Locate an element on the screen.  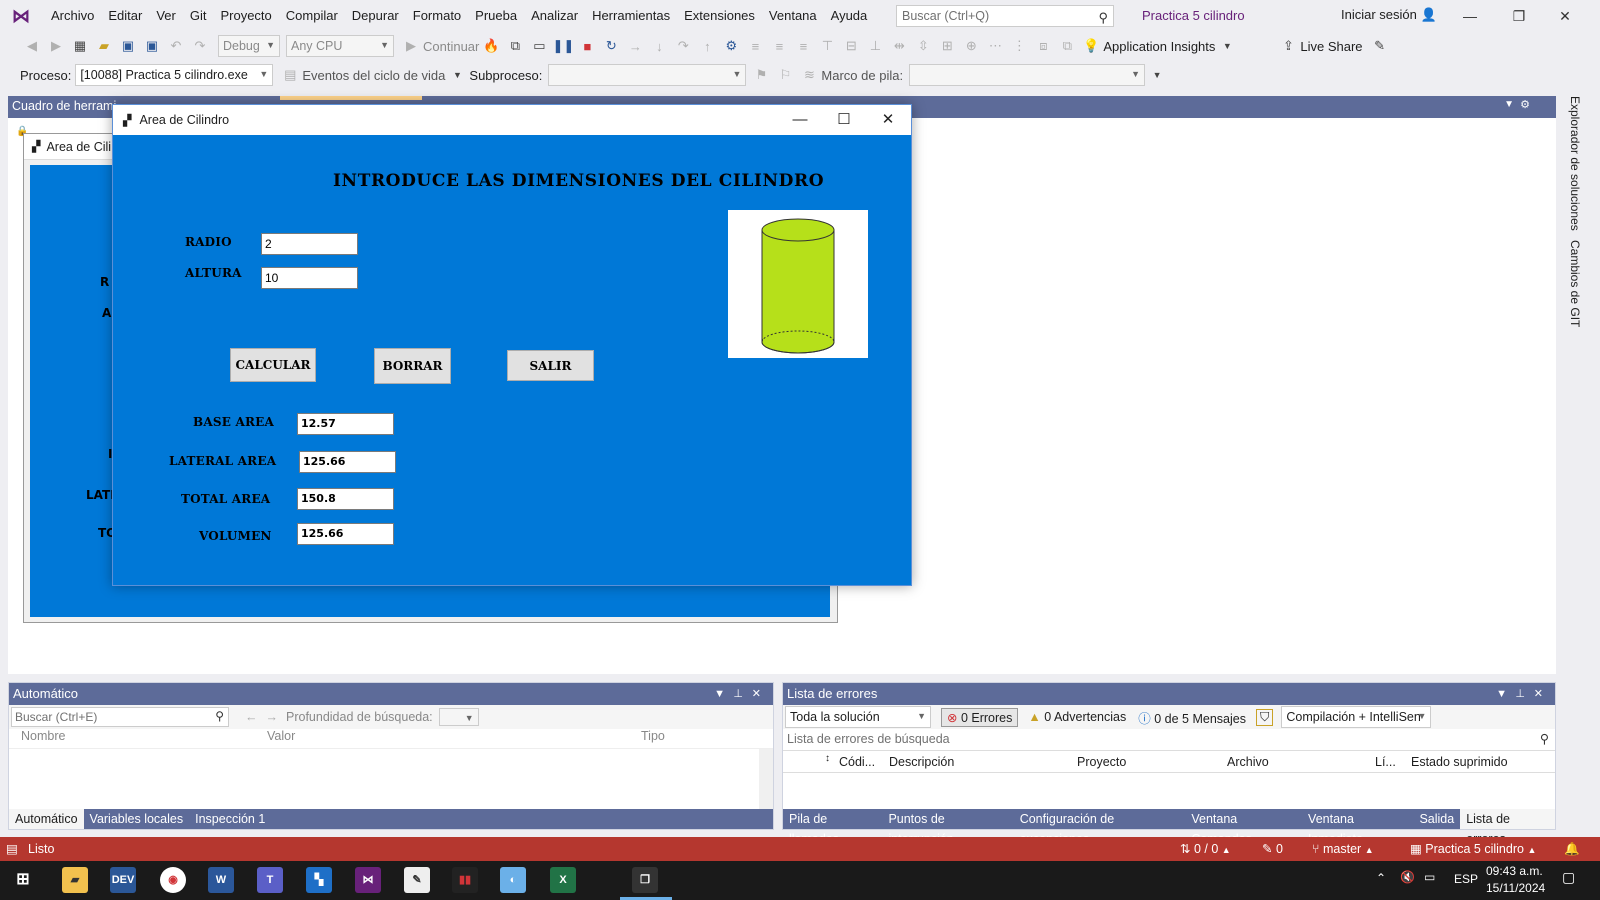
toolbox-tab: Cuadro de herrami is located at coordinates (64, 106).